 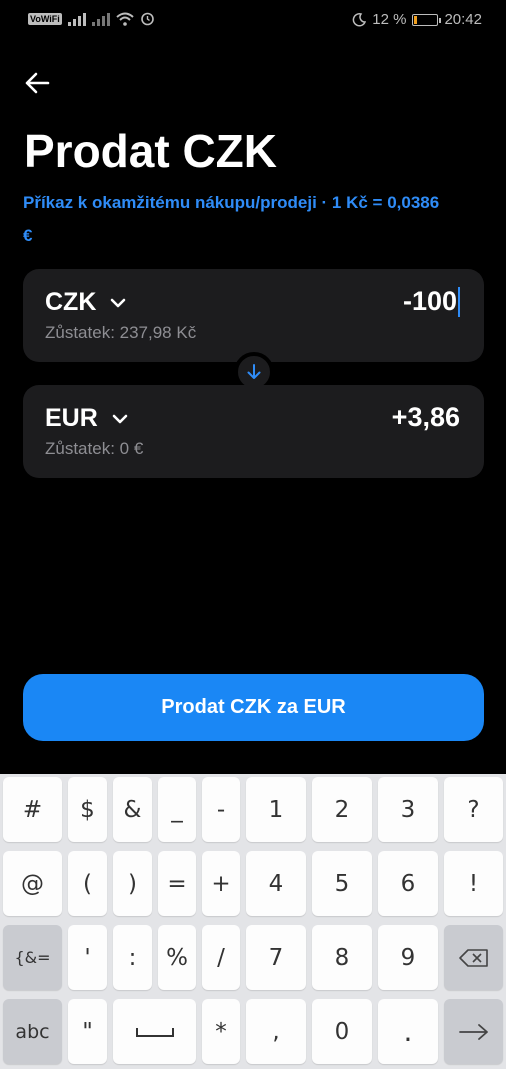 I want to click on backspace-icon, so click(x=473, y=957).